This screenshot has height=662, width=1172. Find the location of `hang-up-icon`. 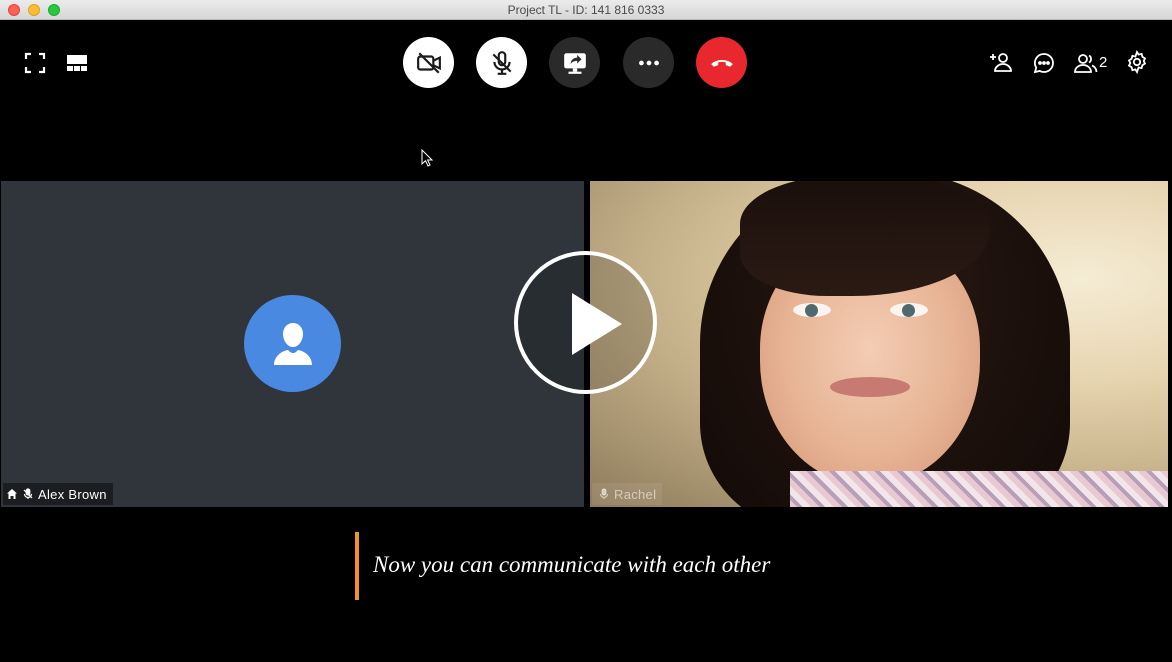

hang-up-icon is located at coordinates (721, 63).